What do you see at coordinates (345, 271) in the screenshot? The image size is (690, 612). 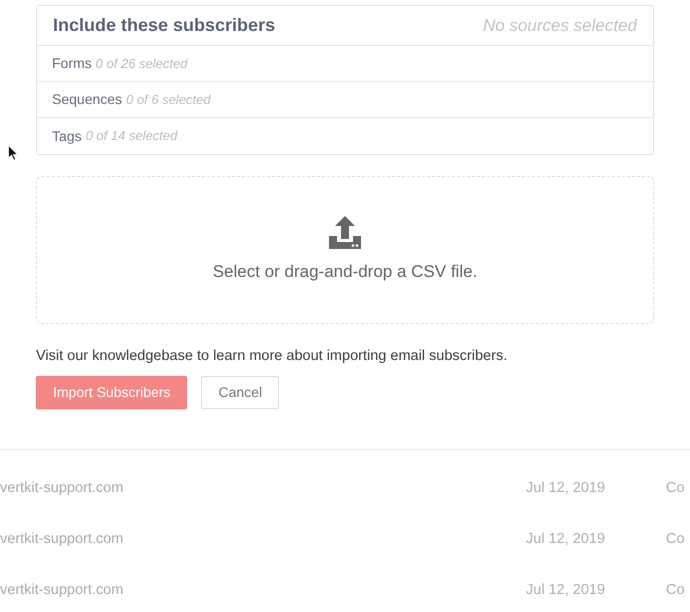 I see `upload-prompt: Select or drag-and-drop a CSV file.` at bounding box center [345, 271].